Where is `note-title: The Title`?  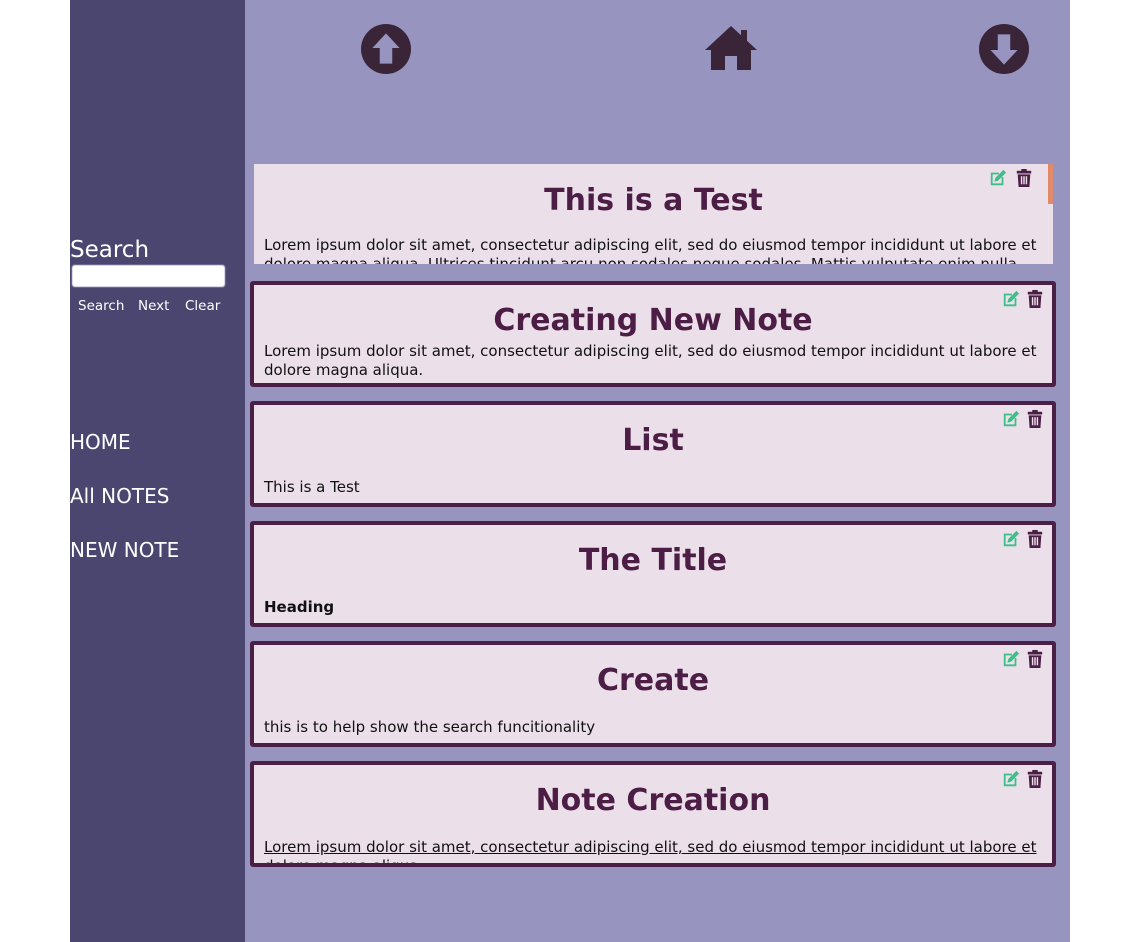
note-title: The Title is located at coordinates (653, 560).